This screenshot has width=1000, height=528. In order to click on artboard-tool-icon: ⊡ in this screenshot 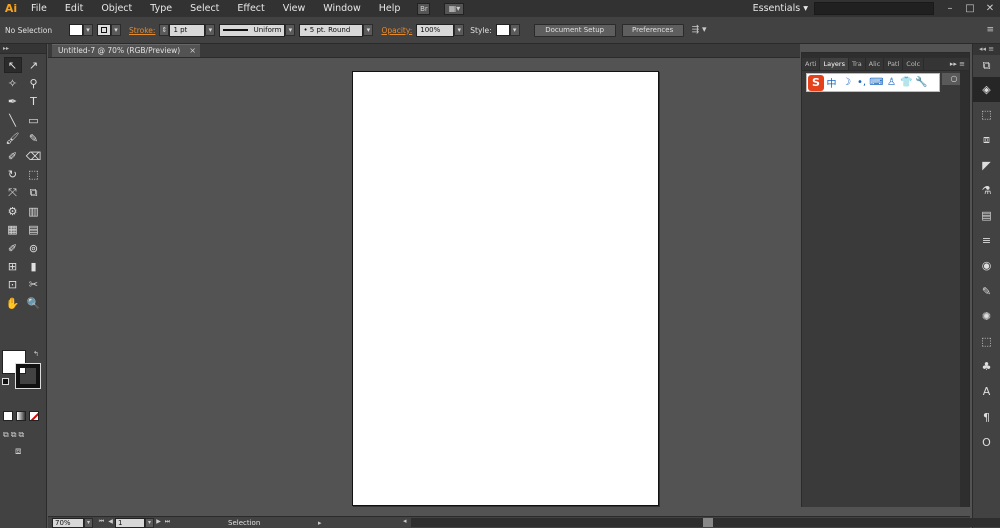, I will do `click(13, 285)`.